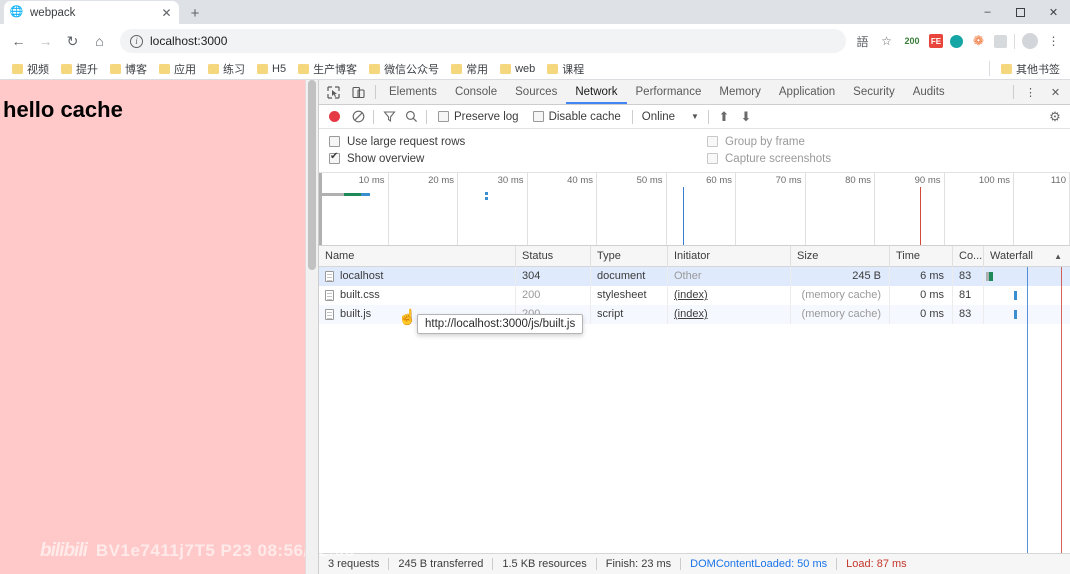 The width and height of the screenshot is (1070, 574). I want to click on home-icon: ⌂, so click(99, 41).